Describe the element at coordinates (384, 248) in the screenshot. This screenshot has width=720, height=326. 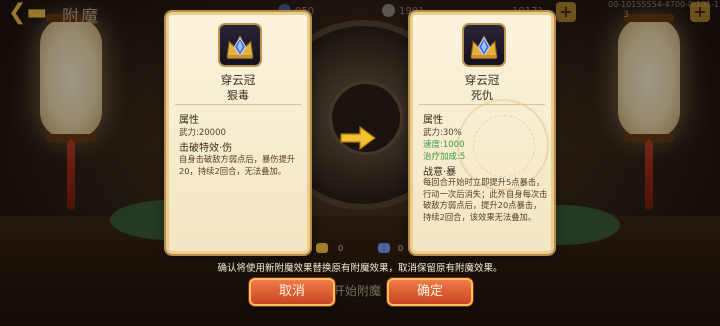
I see `cost-gem-icon` at that location.